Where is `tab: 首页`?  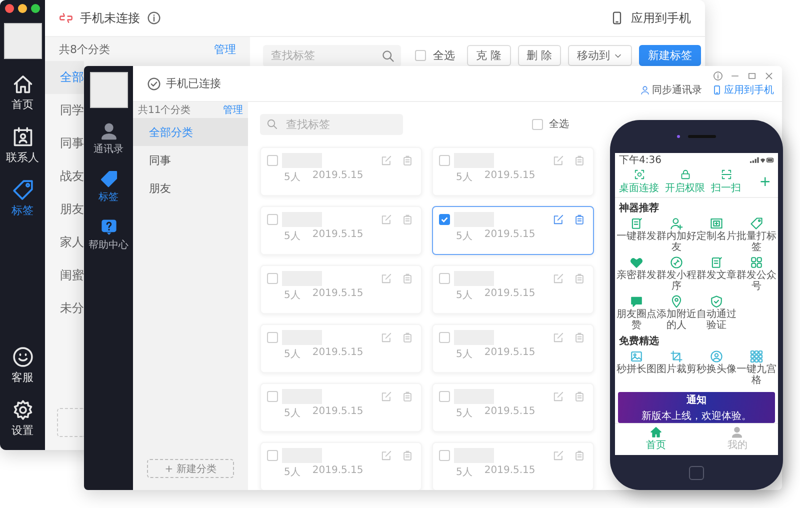 tab: 首页 is located at coordinates (656, 439).